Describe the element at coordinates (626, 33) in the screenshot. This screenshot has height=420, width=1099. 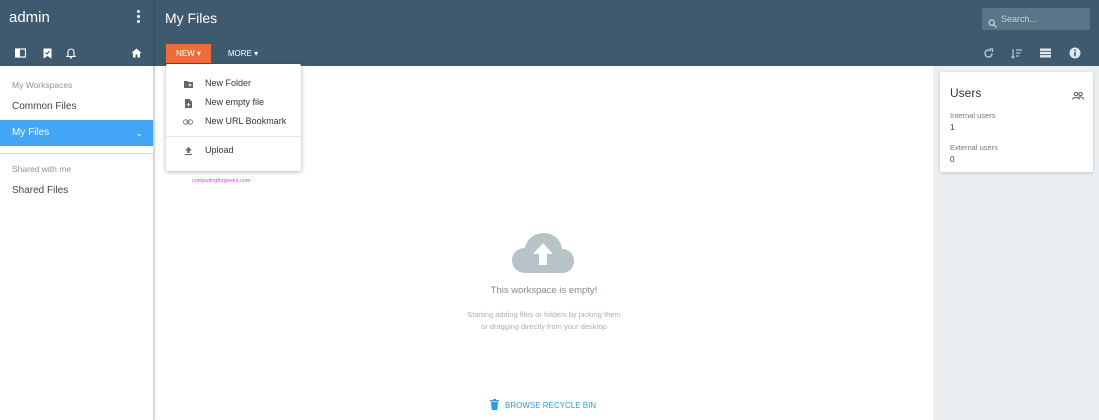
I see `top-bar: My Files Search... NEW ▾ MORE ▾` at that location.